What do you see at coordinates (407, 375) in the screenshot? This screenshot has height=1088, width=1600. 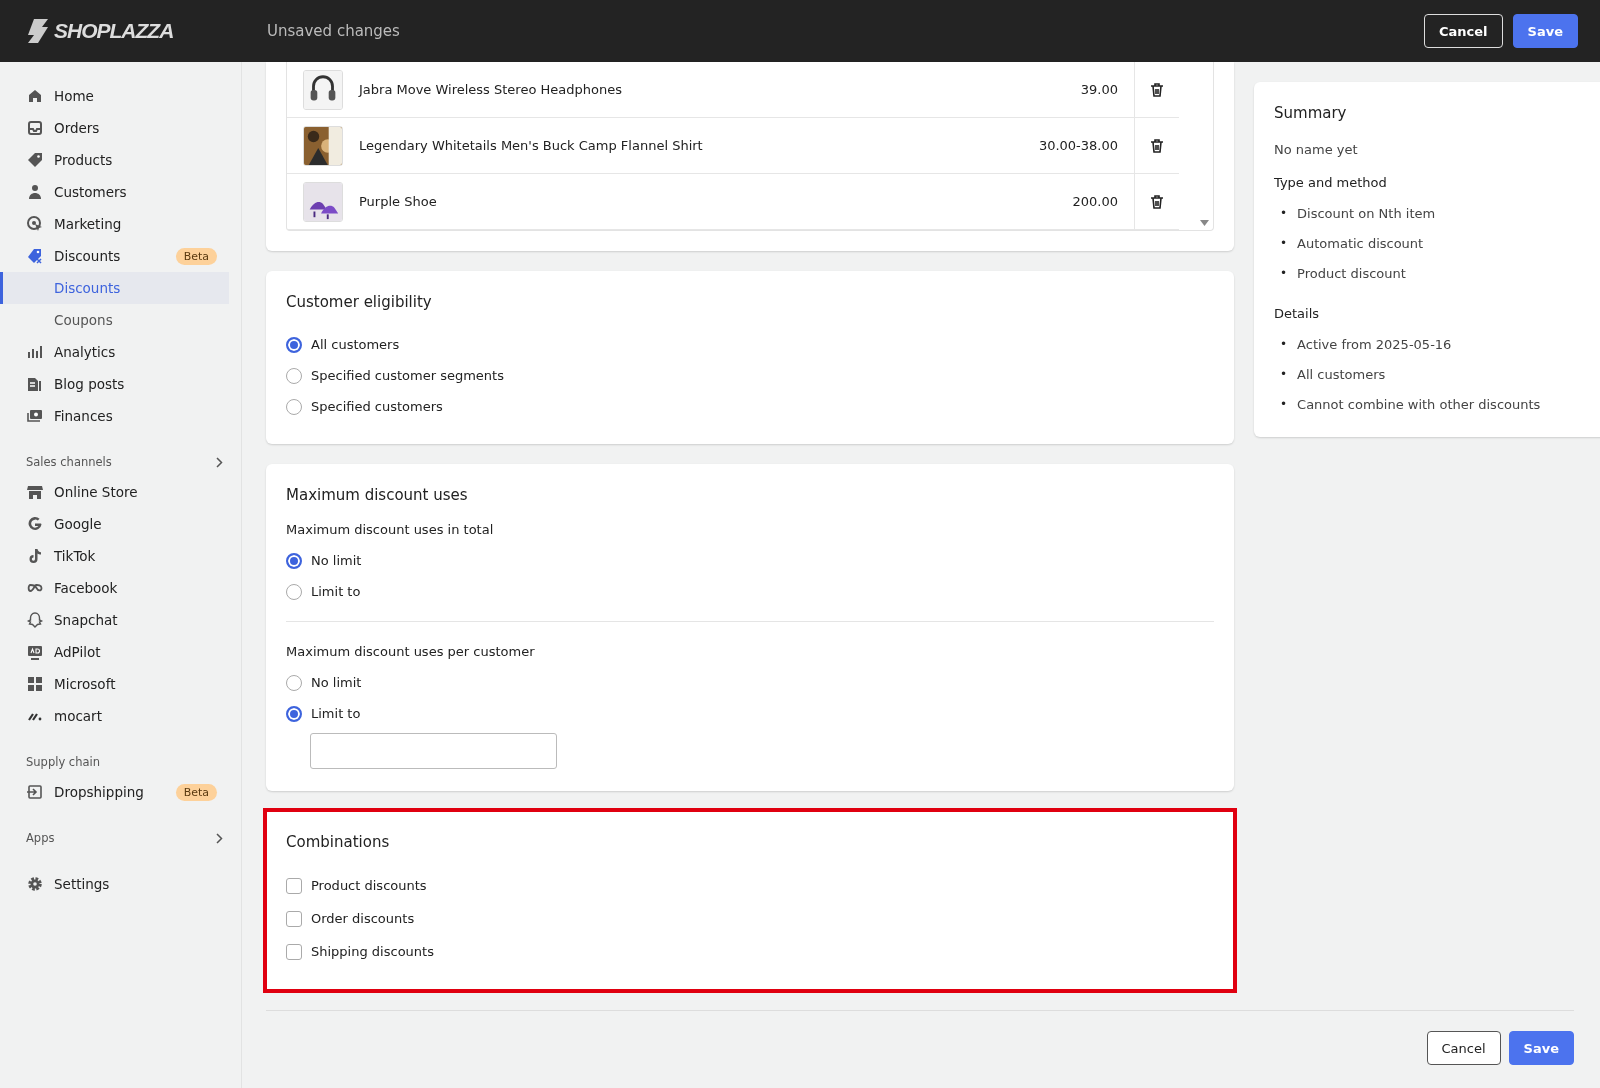 I see `radio-label: Specified customer segments` at bounding box center [407, 375].